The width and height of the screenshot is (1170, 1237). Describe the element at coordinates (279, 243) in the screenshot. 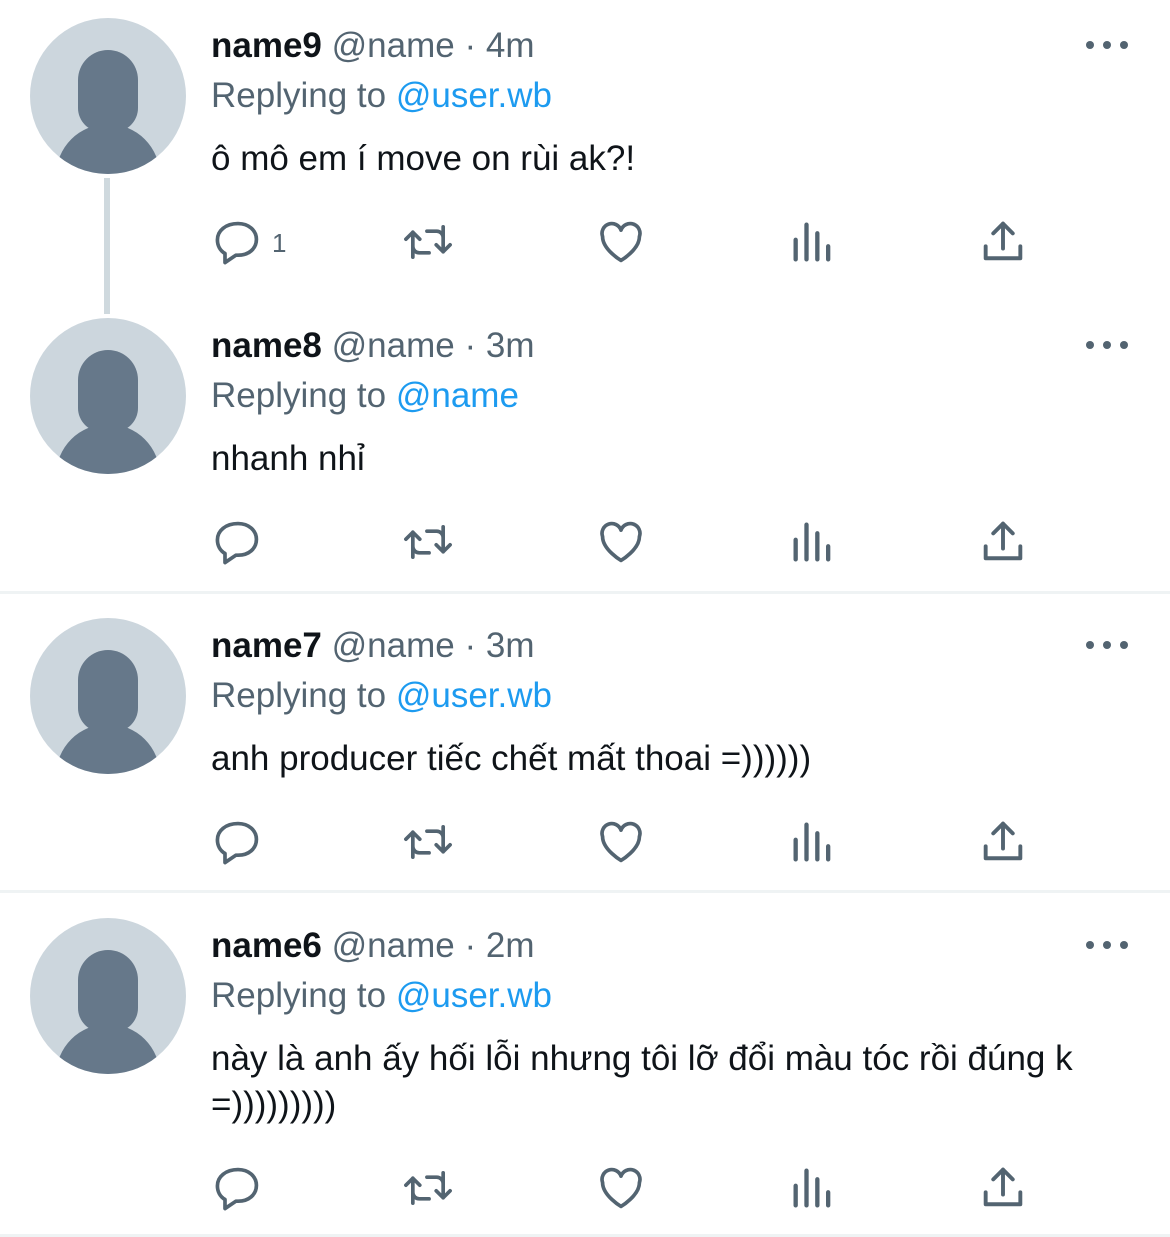

I see `reply-count: 1` at that location.